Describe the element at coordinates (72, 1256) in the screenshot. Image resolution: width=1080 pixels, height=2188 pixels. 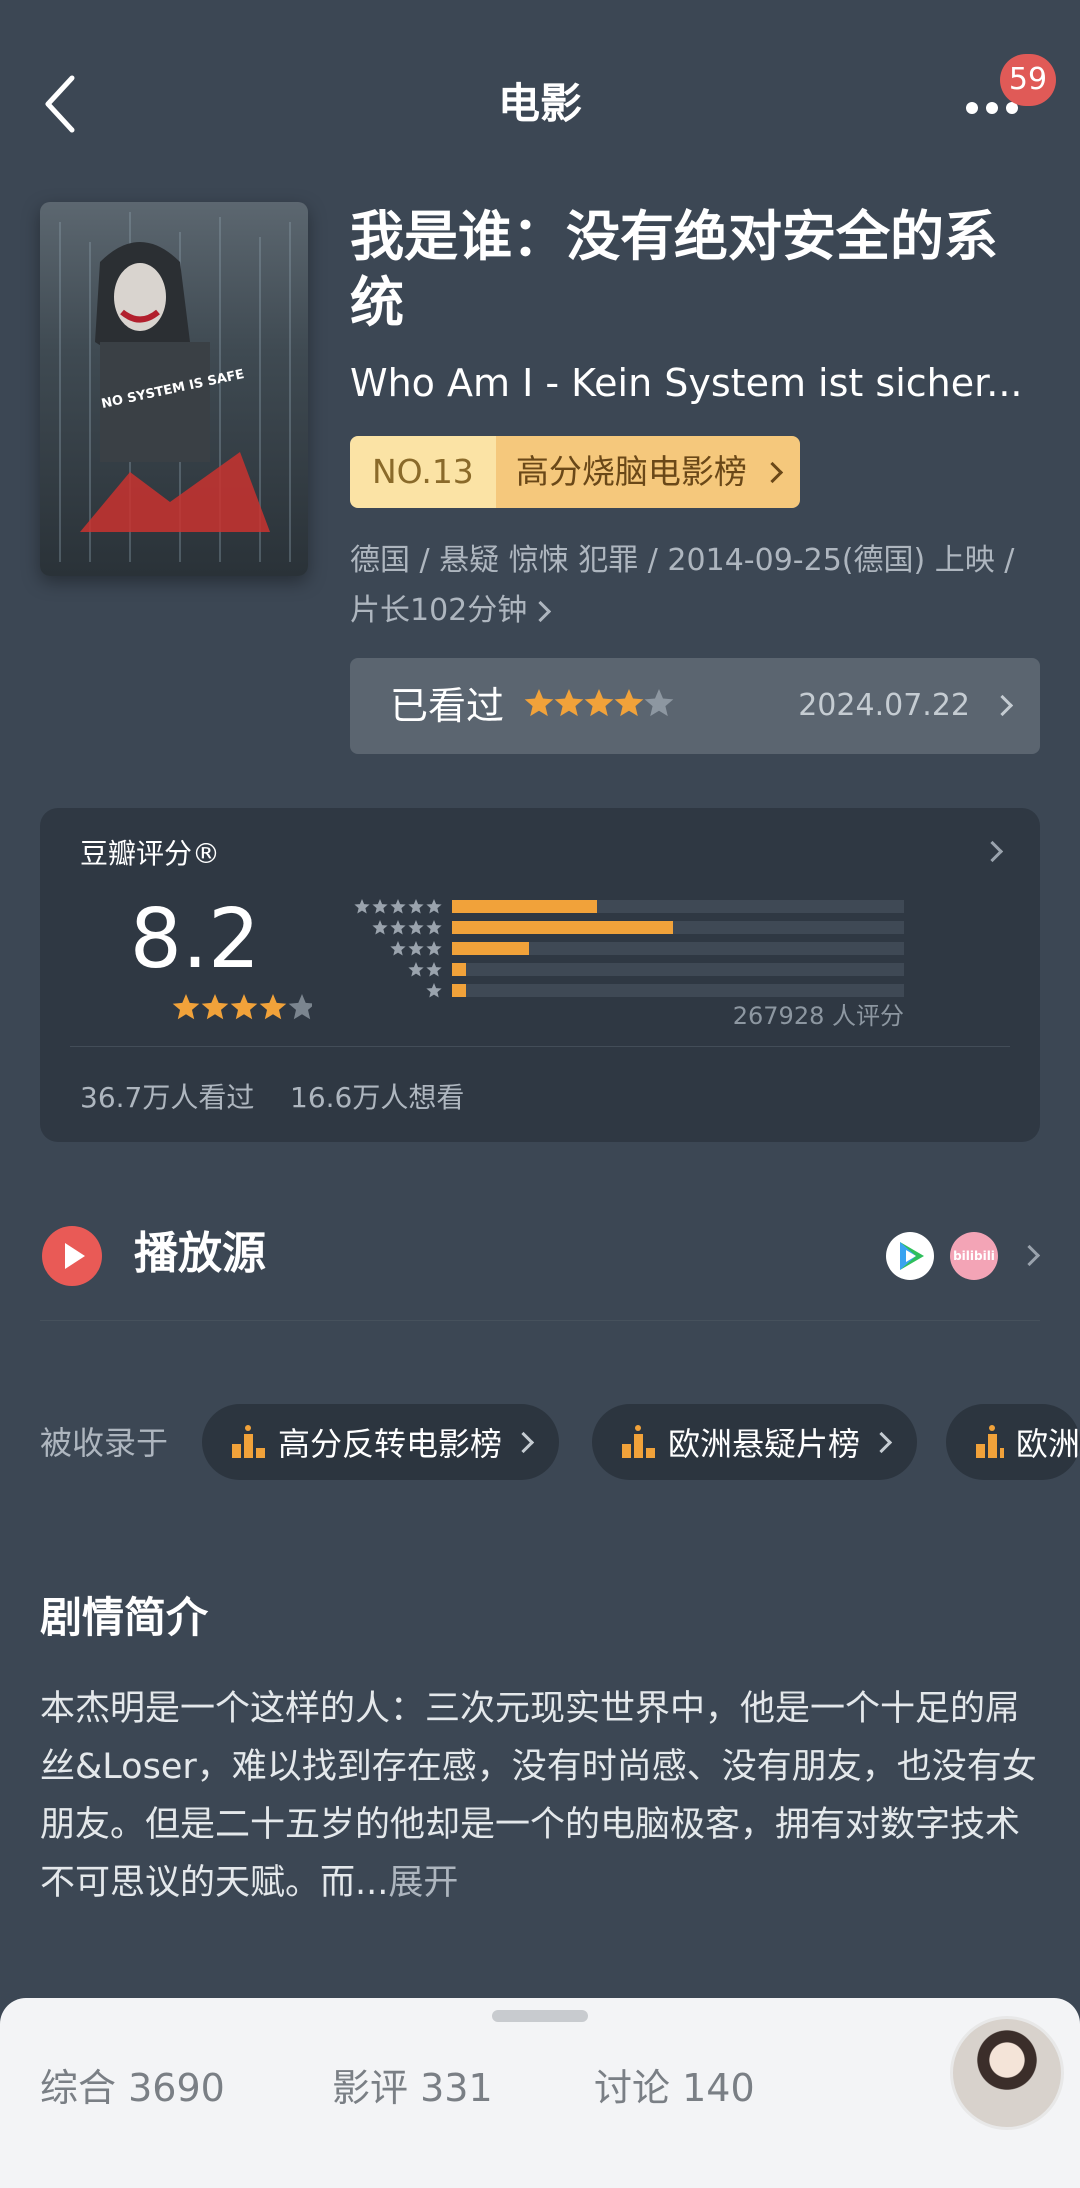
I see `play-icon` at that location.